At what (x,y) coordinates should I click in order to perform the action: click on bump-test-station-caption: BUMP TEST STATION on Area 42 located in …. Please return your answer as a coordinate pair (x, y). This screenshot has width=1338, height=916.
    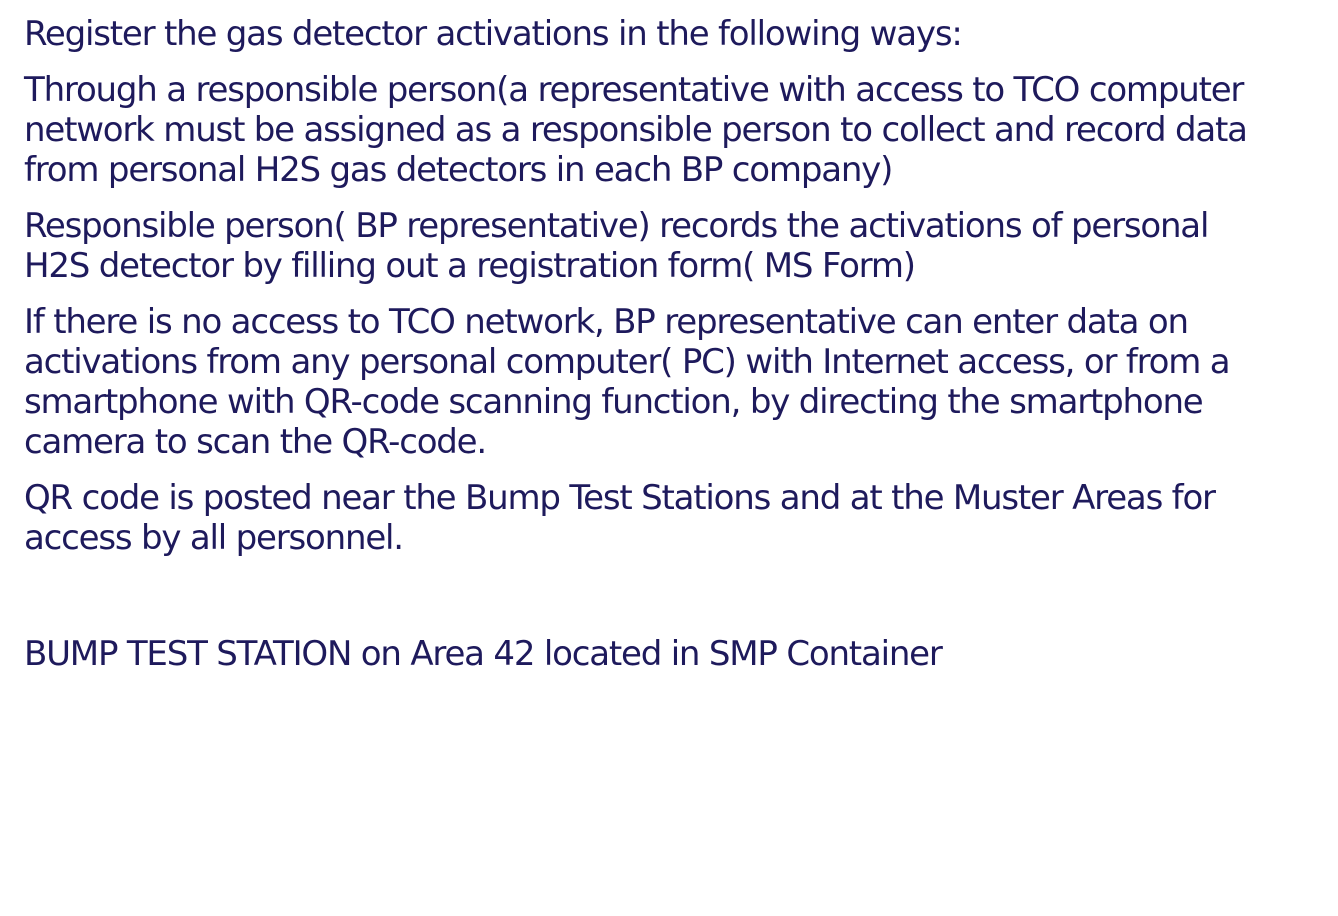
    Looking at the image, I should click on (483, 654).